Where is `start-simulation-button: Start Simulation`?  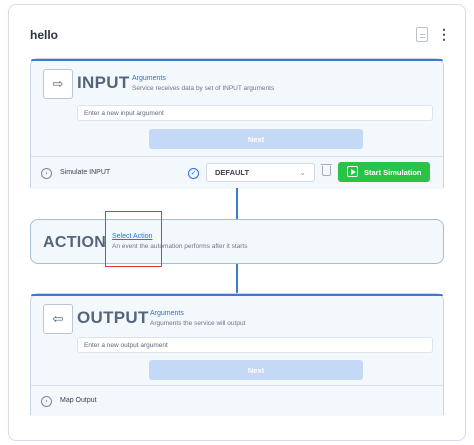
start-simulation-button: Start Simulation is located at coordinates (384, 172).